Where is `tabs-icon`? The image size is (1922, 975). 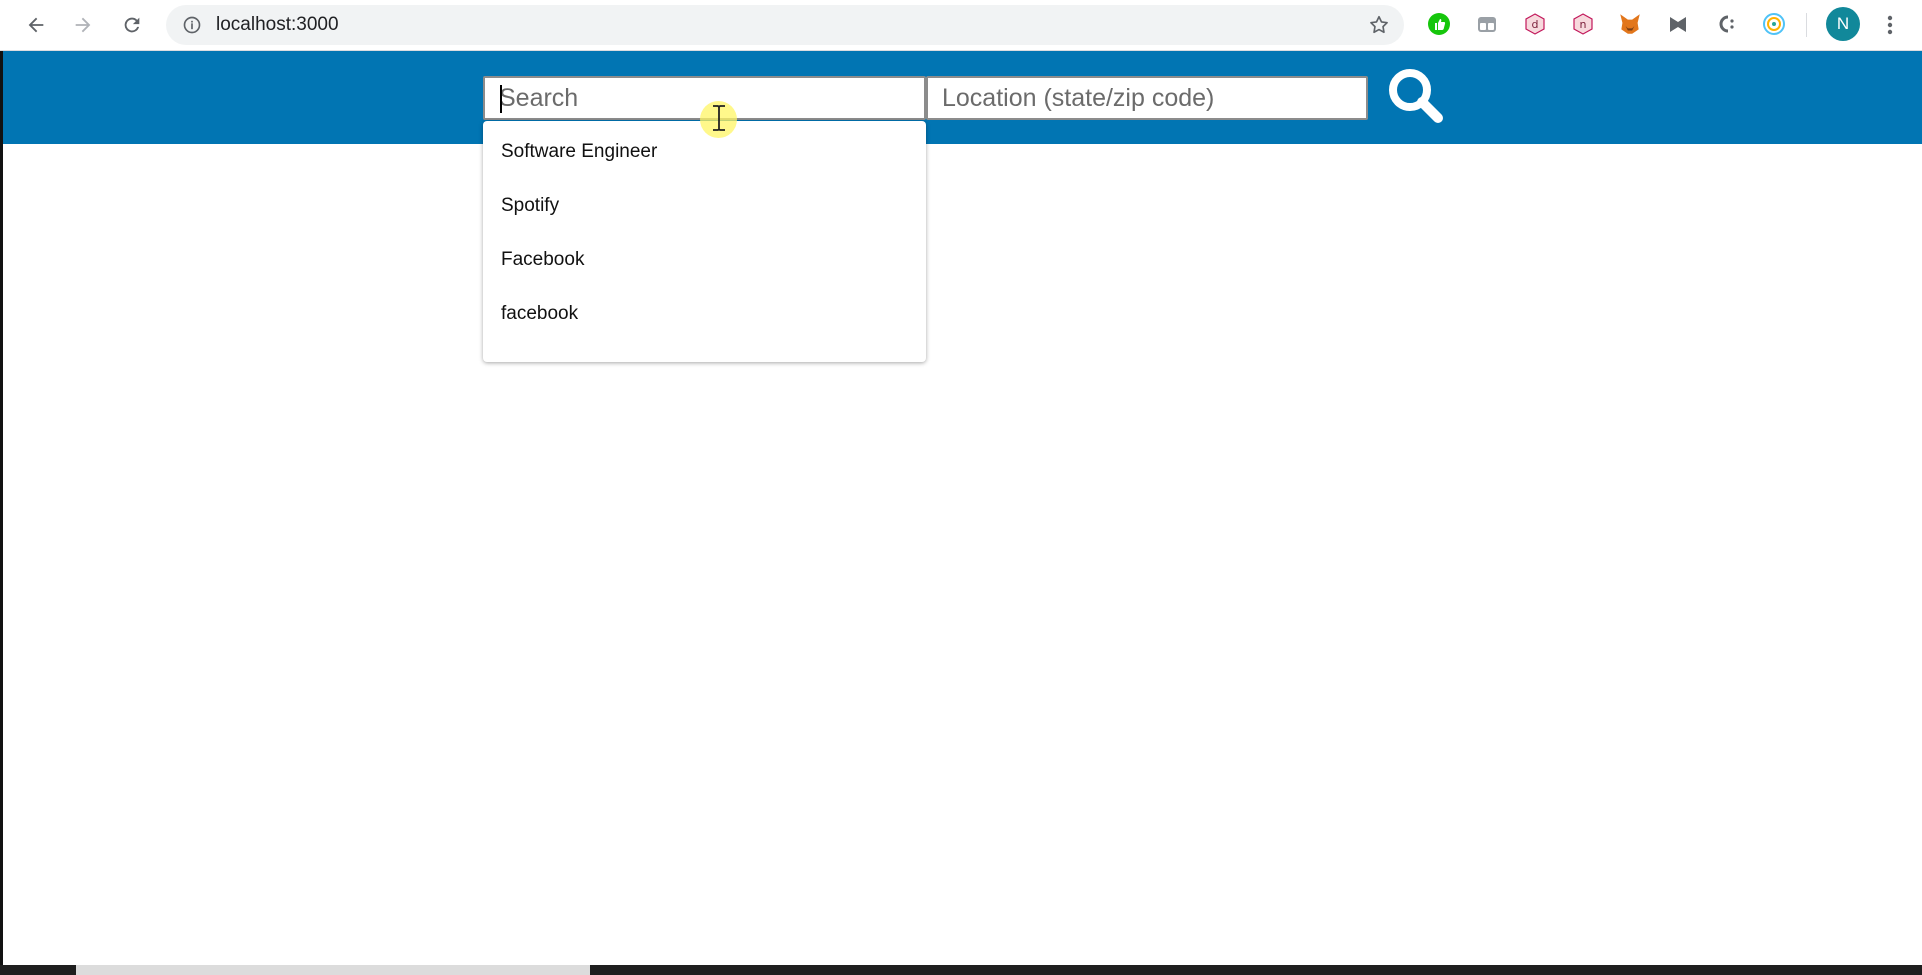
tabs-icon is located at coordinates (1487, 24).